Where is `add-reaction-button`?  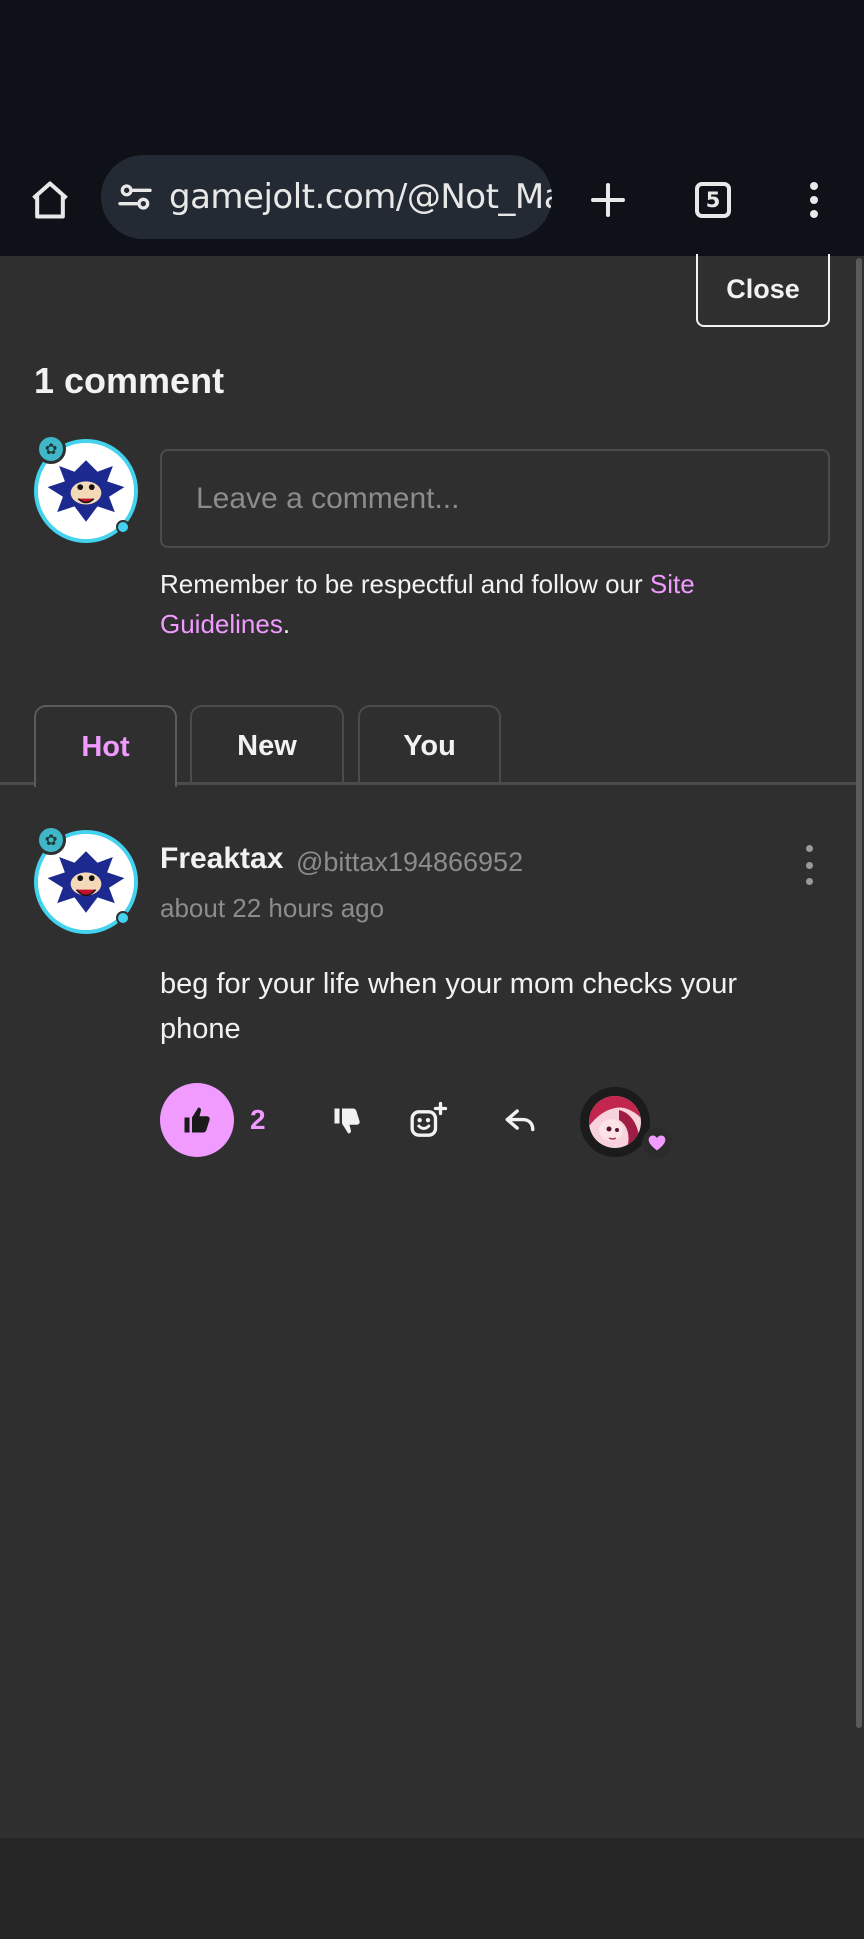 add-reaction-button is located at coordinates (428, 1121).